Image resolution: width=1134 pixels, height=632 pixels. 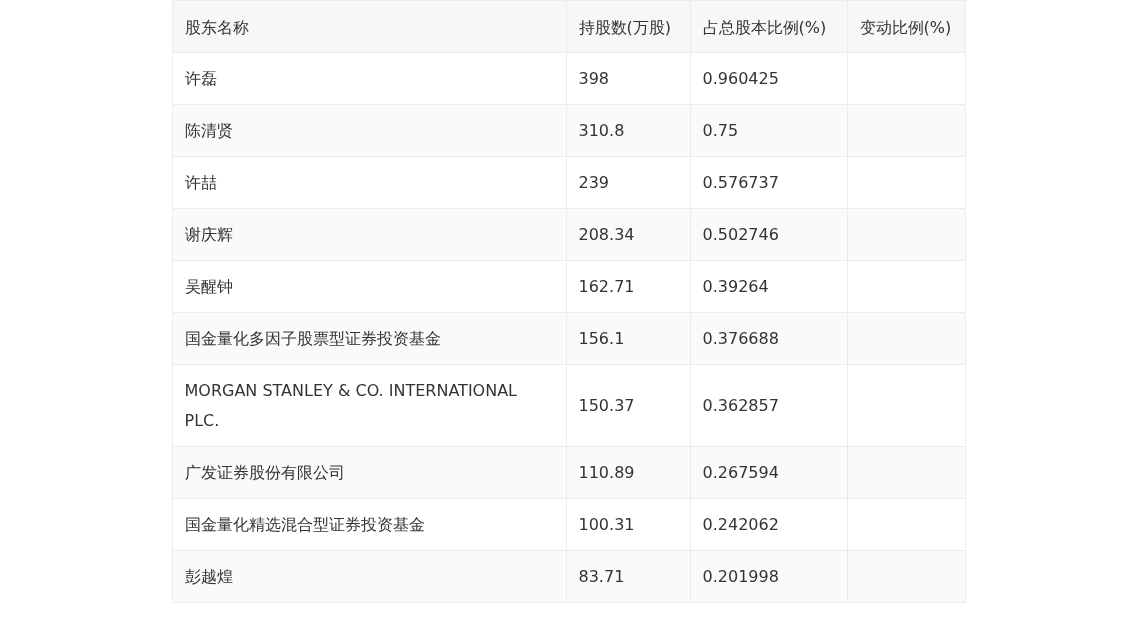 I want to click on table-cell: 国金量化多因子股票型证券投资基金, so click(x=369, y=338).